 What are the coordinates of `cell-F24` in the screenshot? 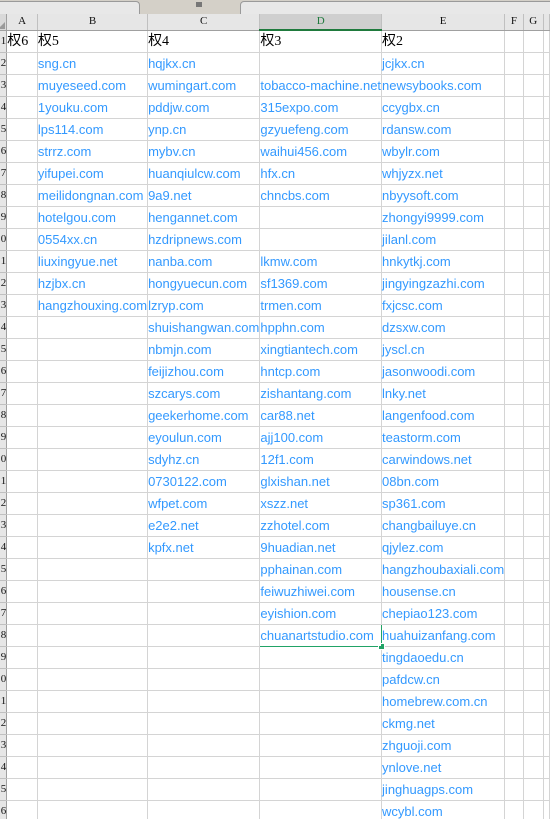 It's located at (514, 547).